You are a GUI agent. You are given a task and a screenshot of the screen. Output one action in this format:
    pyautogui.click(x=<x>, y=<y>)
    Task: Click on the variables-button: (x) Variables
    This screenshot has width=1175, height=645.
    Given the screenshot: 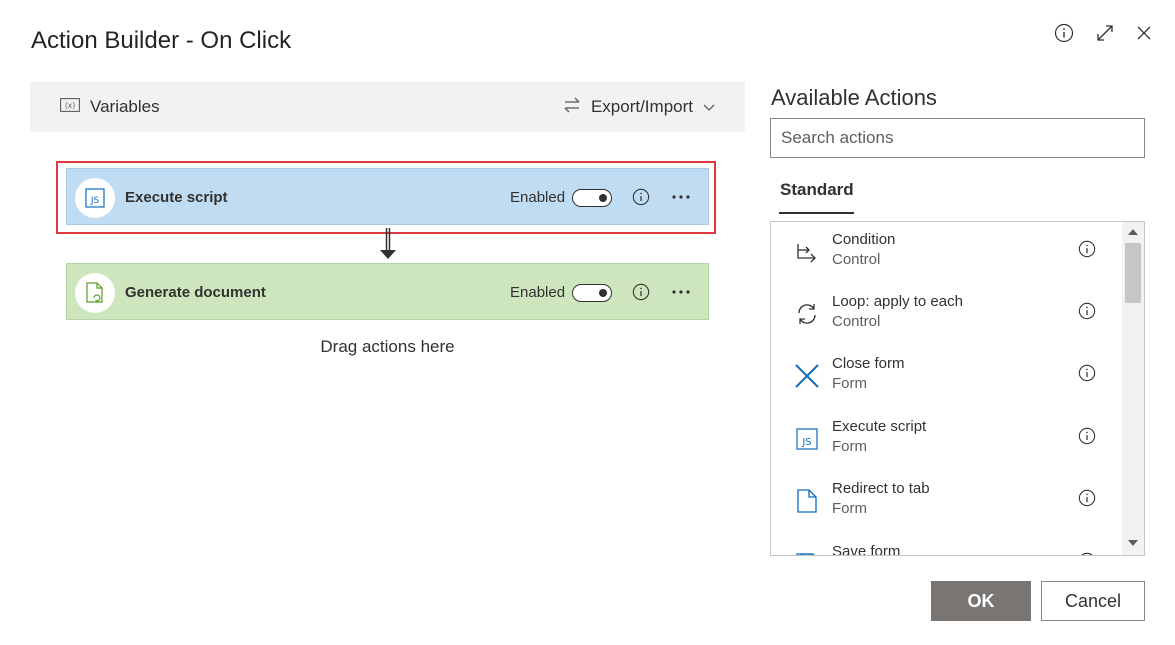 What is the action you would take?
    pyautogui.click(x=110, y=107)
    